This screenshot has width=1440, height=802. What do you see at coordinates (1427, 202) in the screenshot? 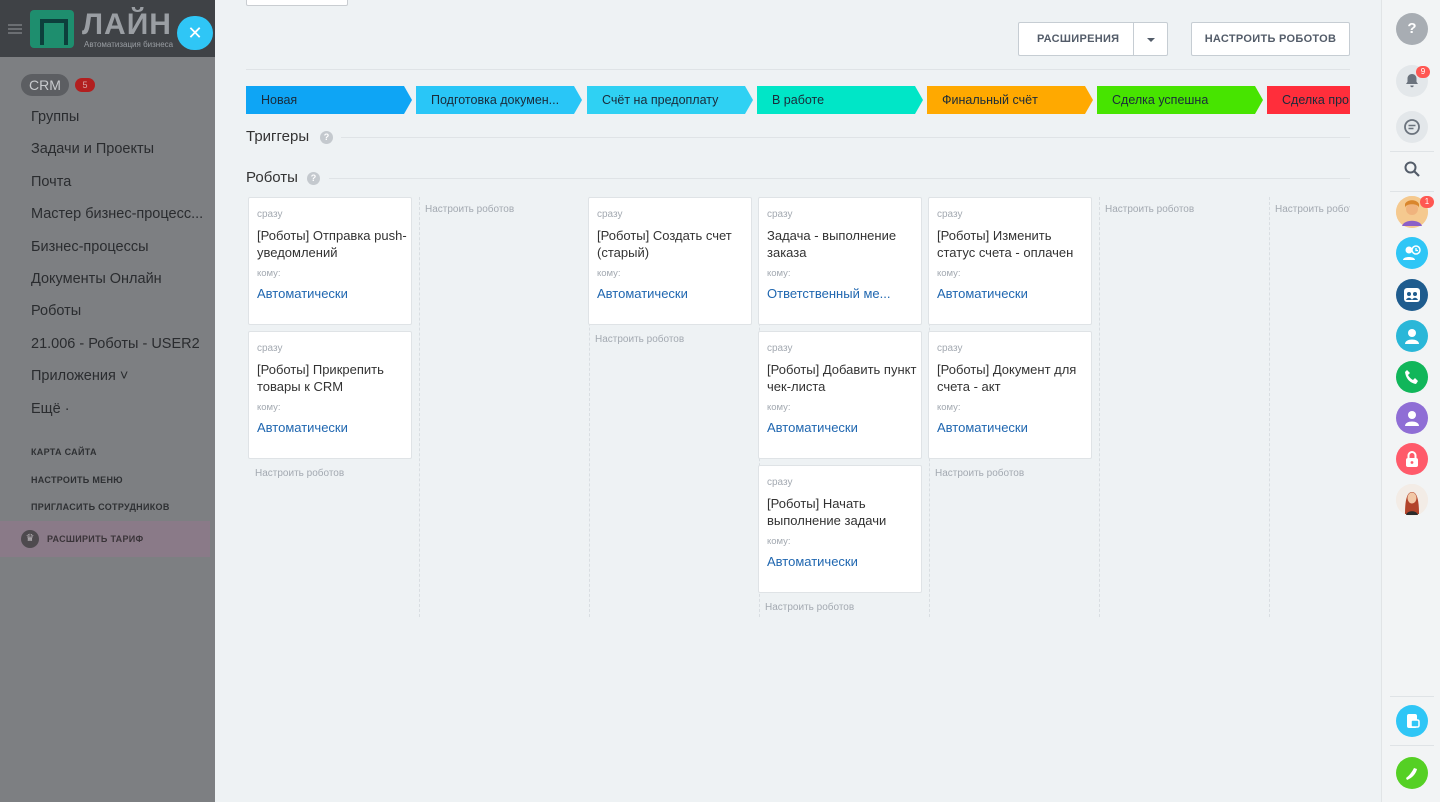
I see `chat-badge: 1` at bounding box center [1427, 202].